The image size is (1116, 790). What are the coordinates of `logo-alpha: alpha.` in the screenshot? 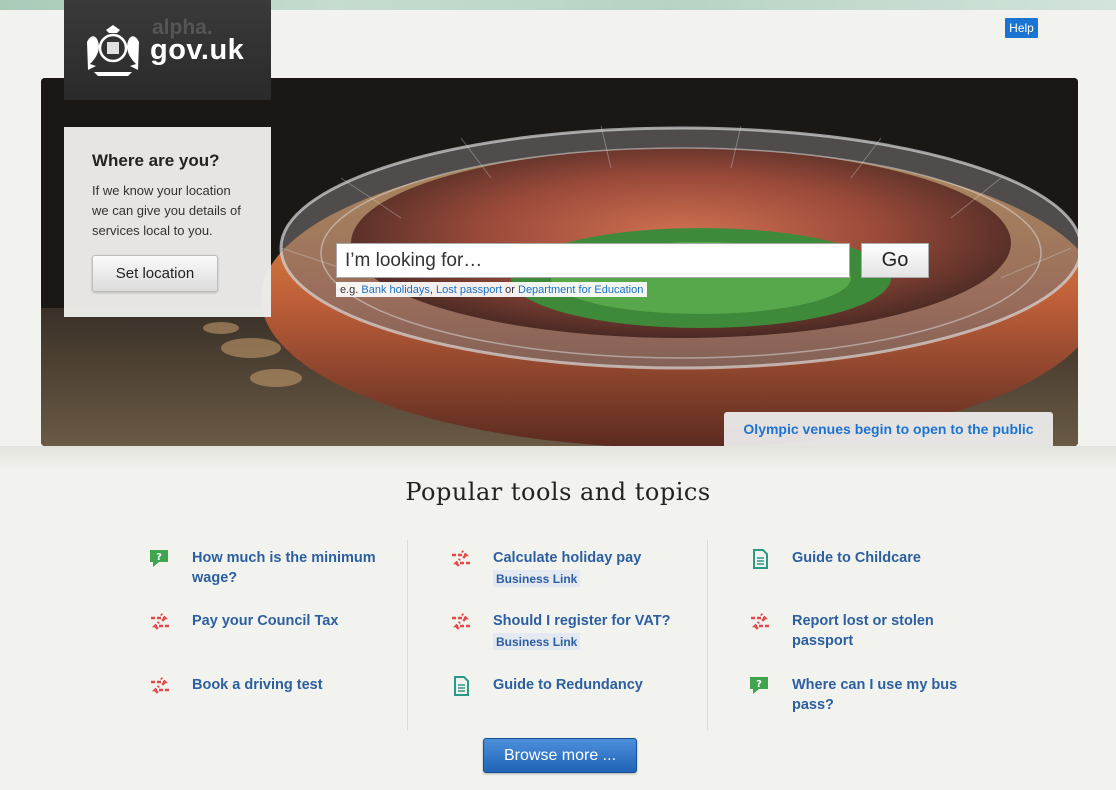 It's located at (182, 27).